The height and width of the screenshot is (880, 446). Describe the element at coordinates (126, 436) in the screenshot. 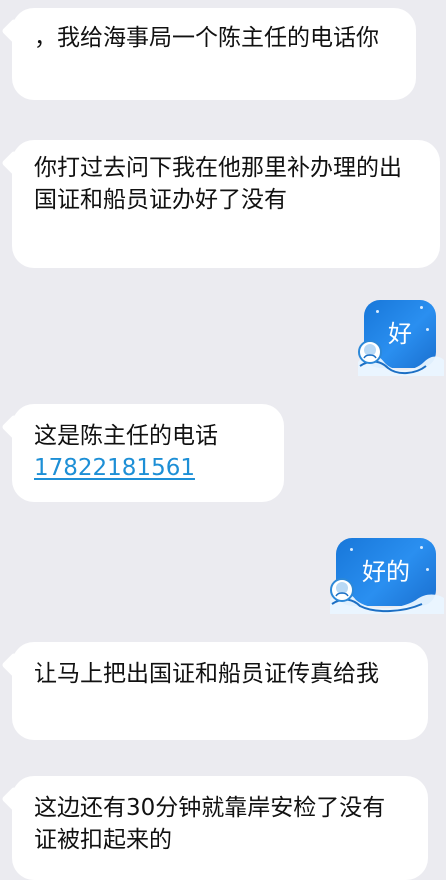

I see `message-text: 这是陈主任的电话` at that location.